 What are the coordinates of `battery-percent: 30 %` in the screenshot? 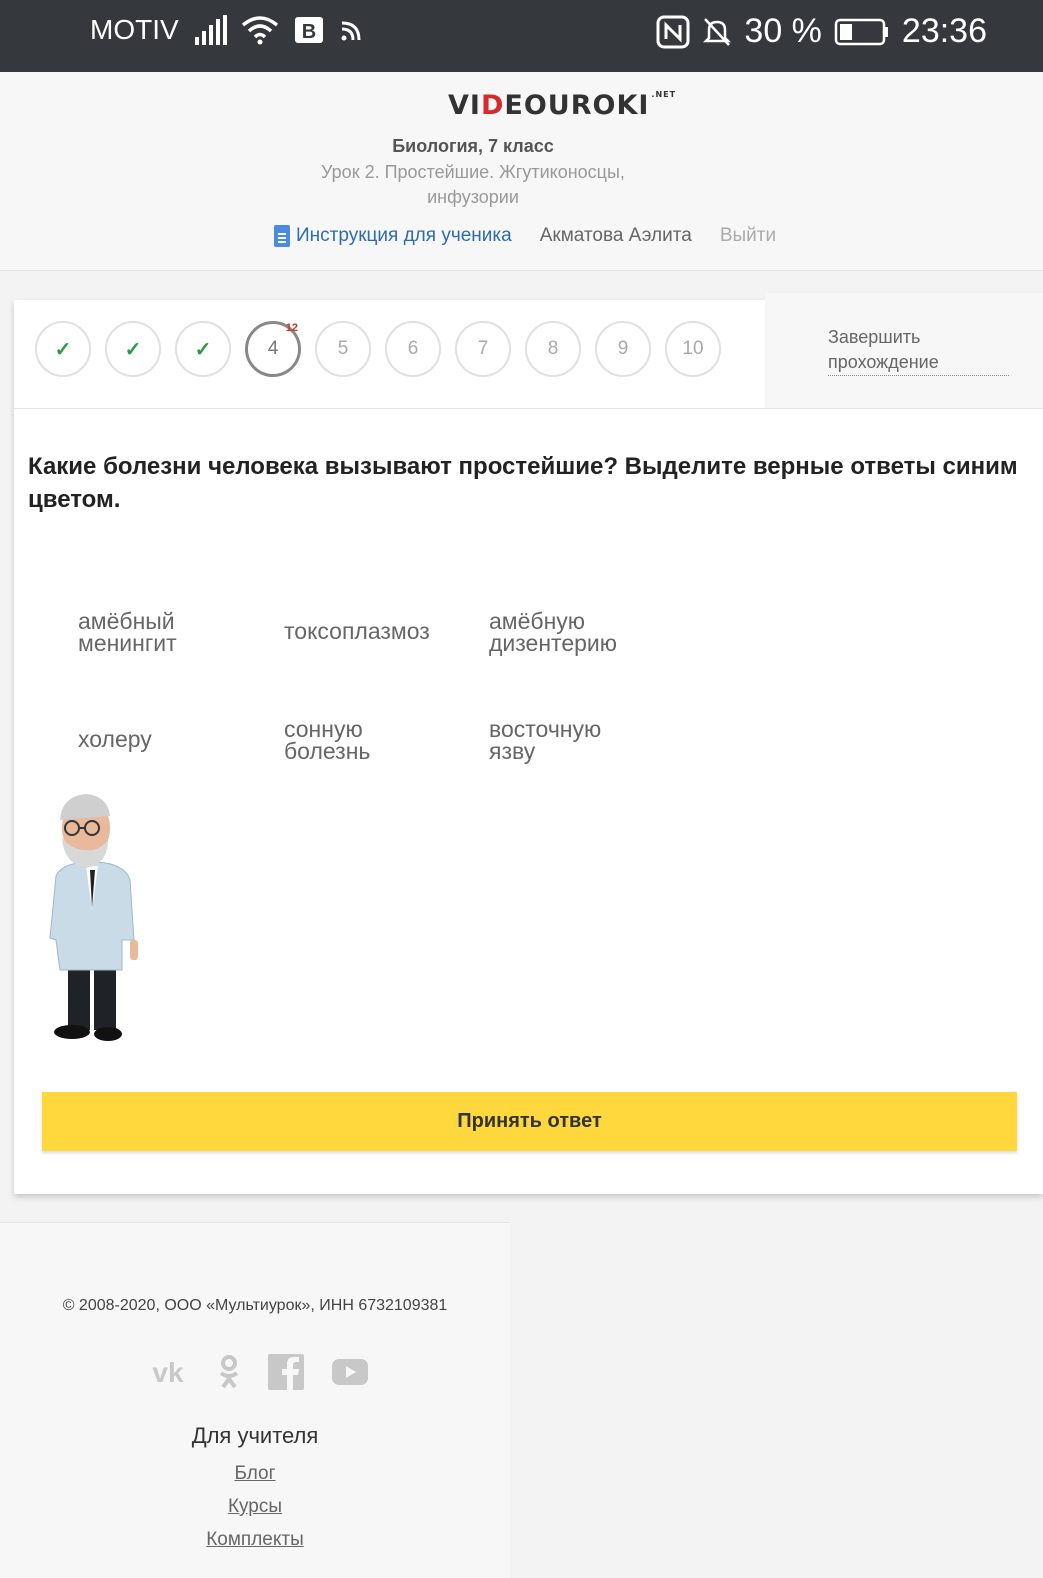 It's located at (783, 31).